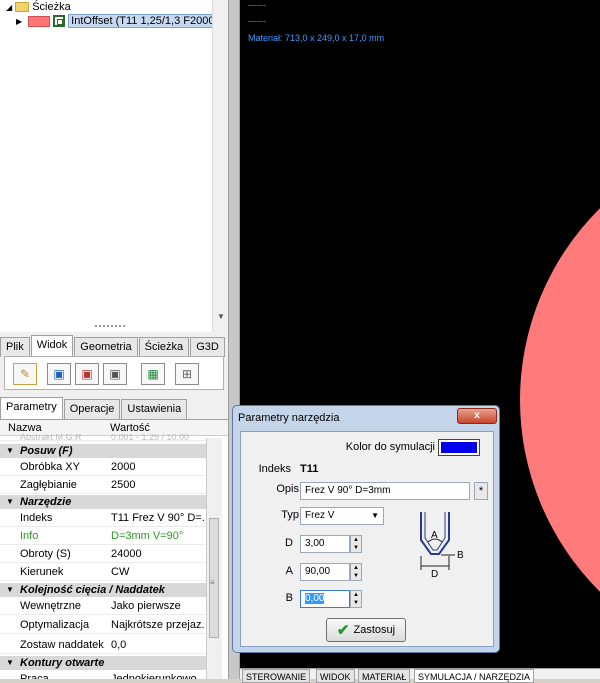  Describe the element at coordinates (289, 543) in the screenshot. I see `d-label: D` at that location.